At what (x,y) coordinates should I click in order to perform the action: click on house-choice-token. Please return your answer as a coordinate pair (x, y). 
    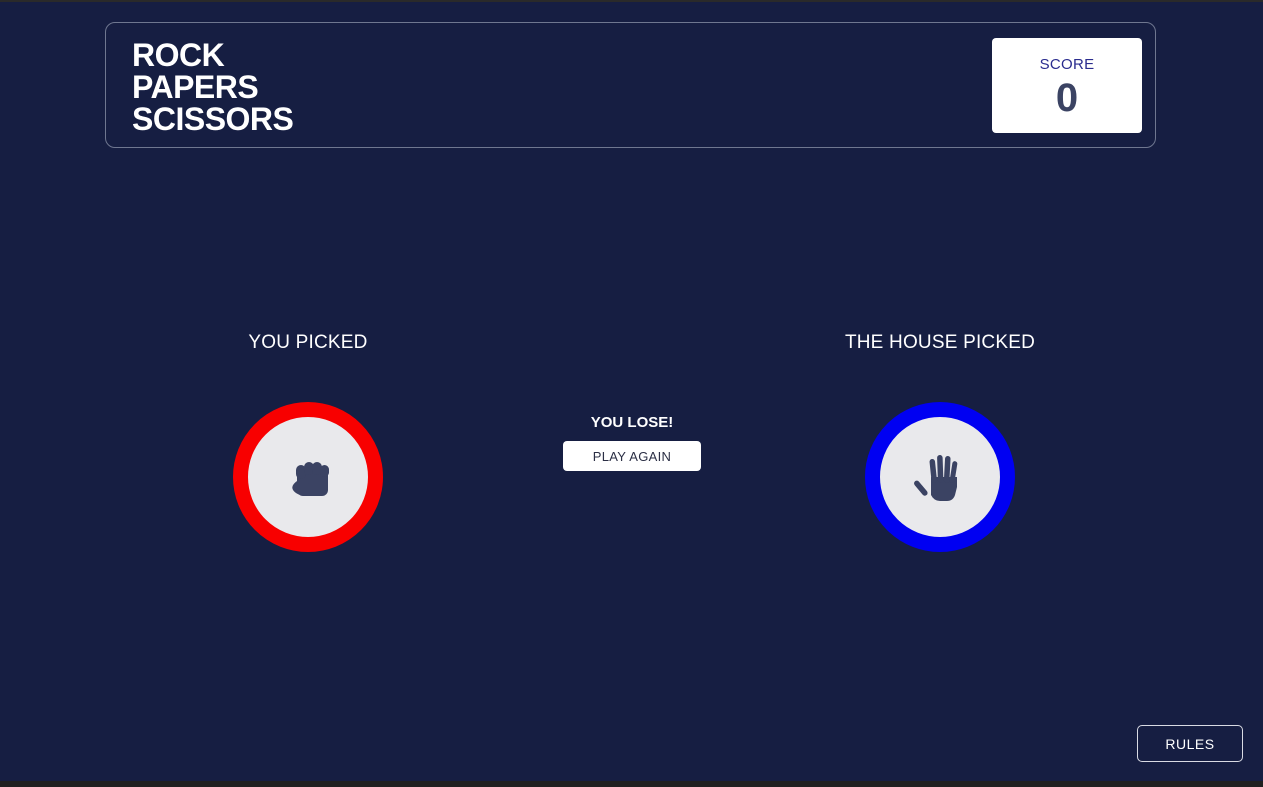
    Looking at the image, I should click on (940, 477).